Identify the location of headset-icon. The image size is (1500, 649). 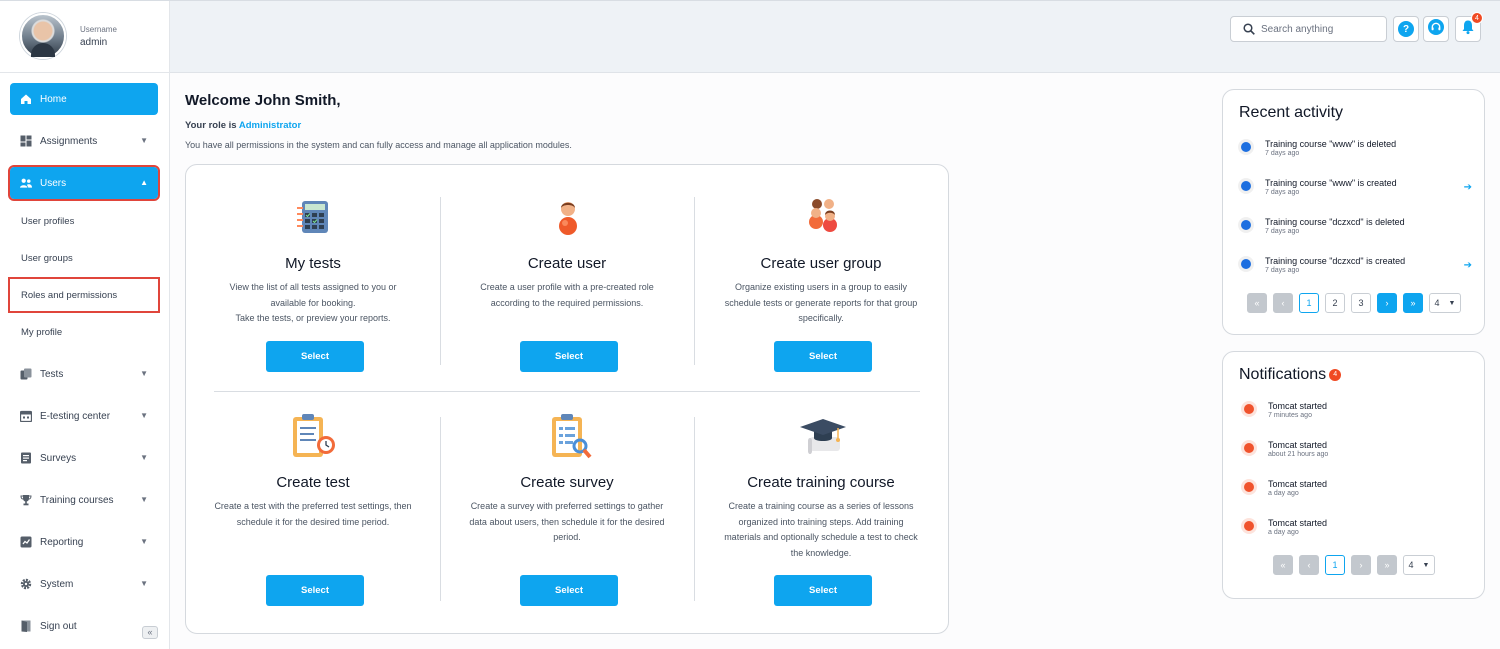
(1436, 29).